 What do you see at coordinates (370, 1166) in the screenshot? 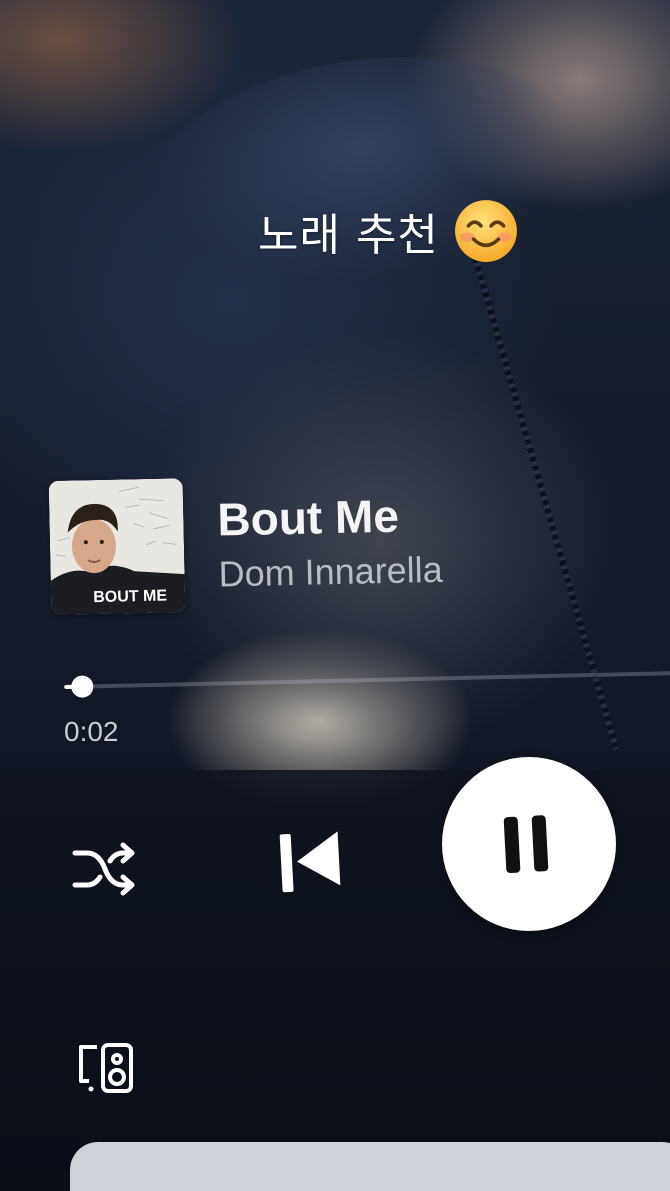
I see `bottom-sheet-edge` at bounding box center [370, 1166].